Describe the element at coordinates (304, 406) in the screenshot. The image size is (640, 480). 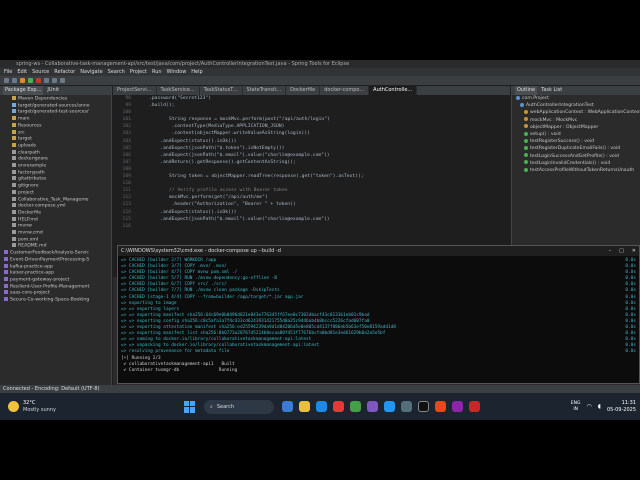
I see `file-explorer-icon` at that location.